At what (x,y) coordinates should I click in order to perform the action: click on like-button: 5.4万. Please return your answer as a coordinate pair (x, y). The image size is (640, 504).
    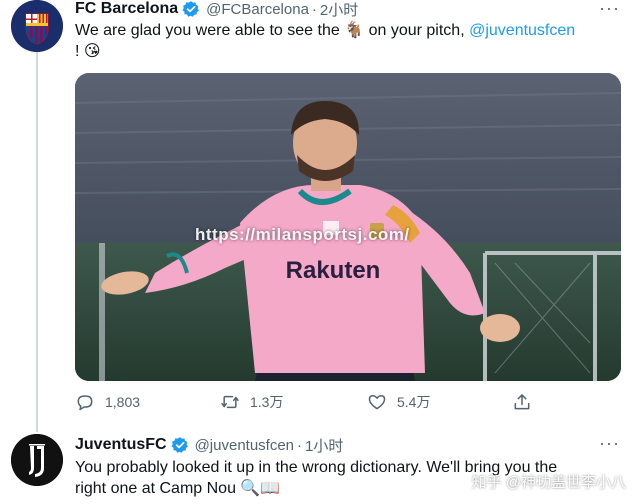
    Looking at the image, I should click on (398, 402).